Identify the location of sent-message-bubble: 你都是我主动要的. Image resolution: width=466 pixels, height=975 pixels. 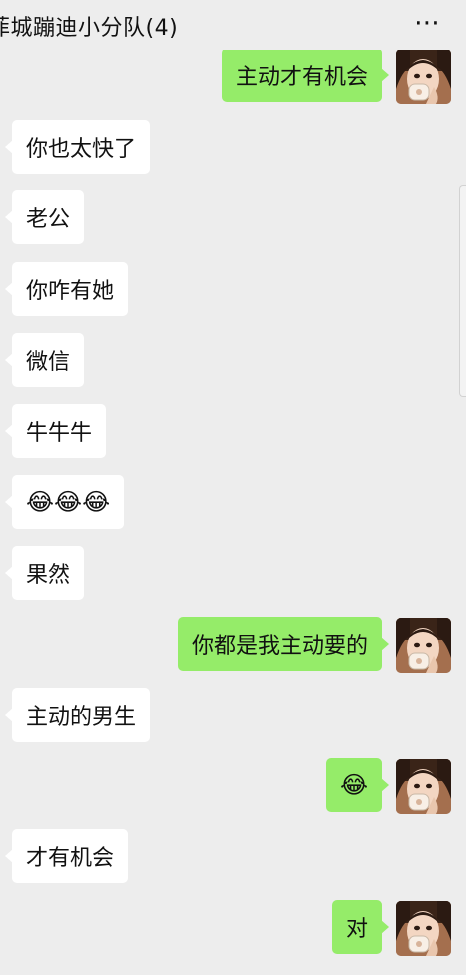
(283, 644).